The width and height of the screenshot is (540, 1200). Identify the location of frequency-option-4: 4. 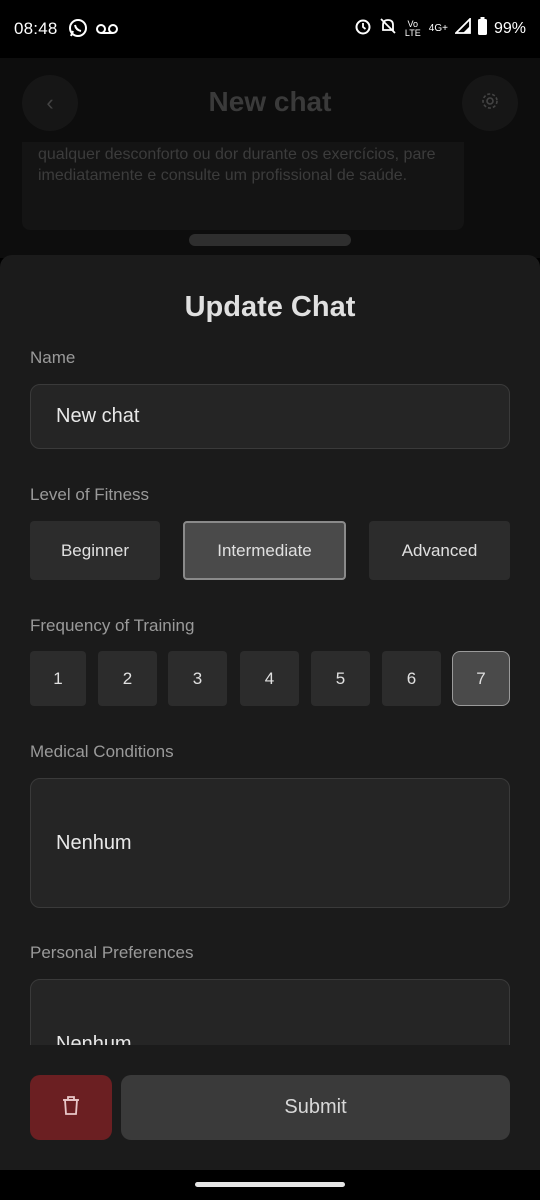
(269, 678).